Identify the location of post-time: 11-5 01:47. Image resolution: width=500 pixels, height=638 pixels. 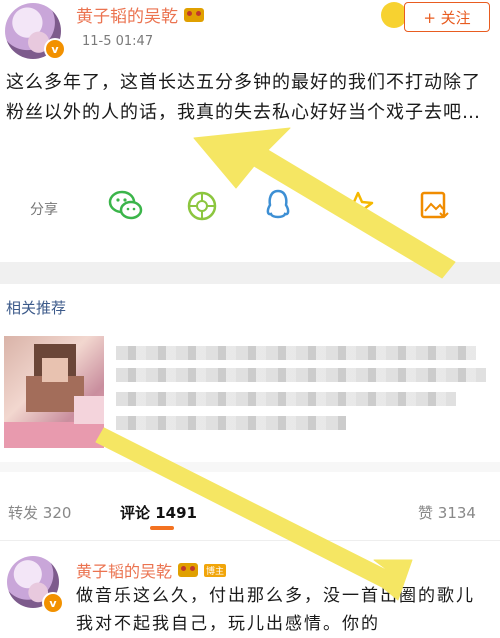
(118, 41).